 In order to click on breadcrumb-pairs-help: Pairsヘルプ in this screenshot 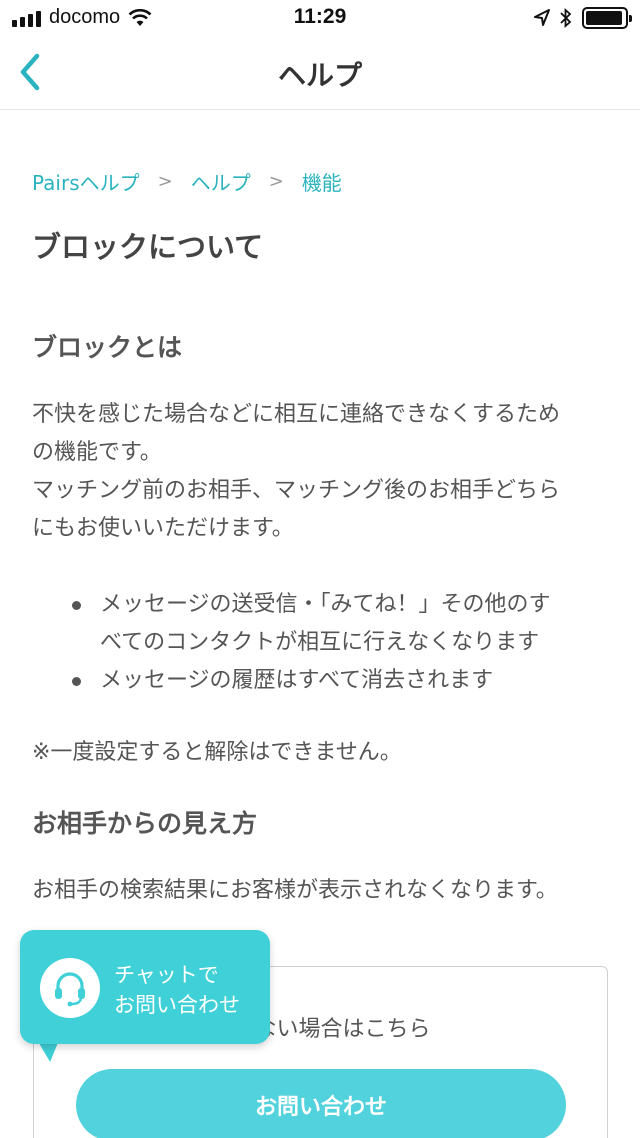, I will do `click(86, 181)`.